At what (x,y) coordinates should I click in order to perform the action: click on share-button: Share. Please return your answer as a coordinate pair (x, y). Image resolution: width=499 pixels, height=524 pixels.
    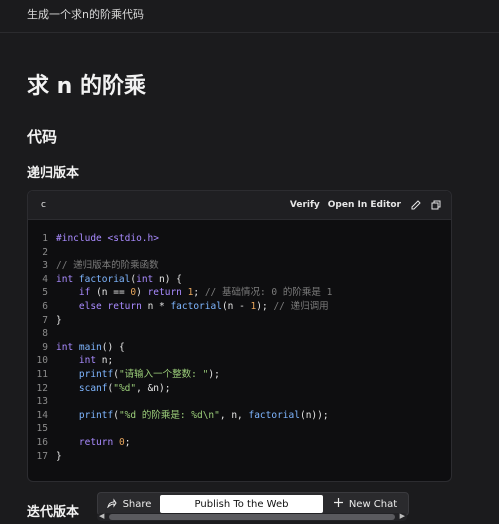
    Looking at the image, I should click on (129, 504).